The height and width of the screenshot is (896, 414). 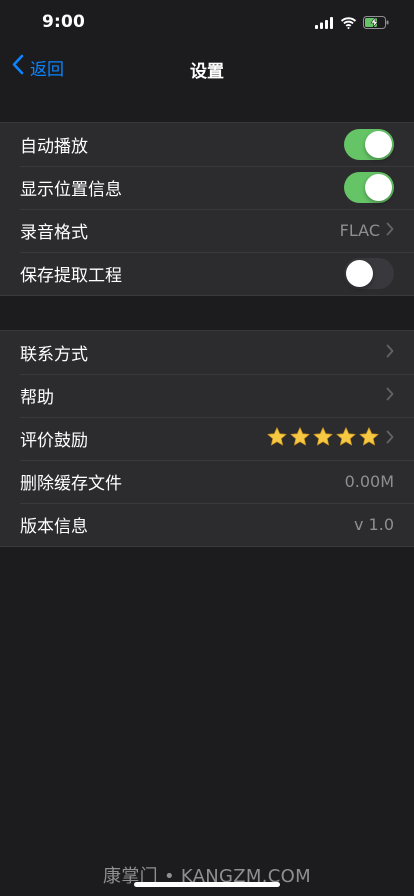 I want to click on row-label: 删除缓存文件, so click(x=71, y=484).